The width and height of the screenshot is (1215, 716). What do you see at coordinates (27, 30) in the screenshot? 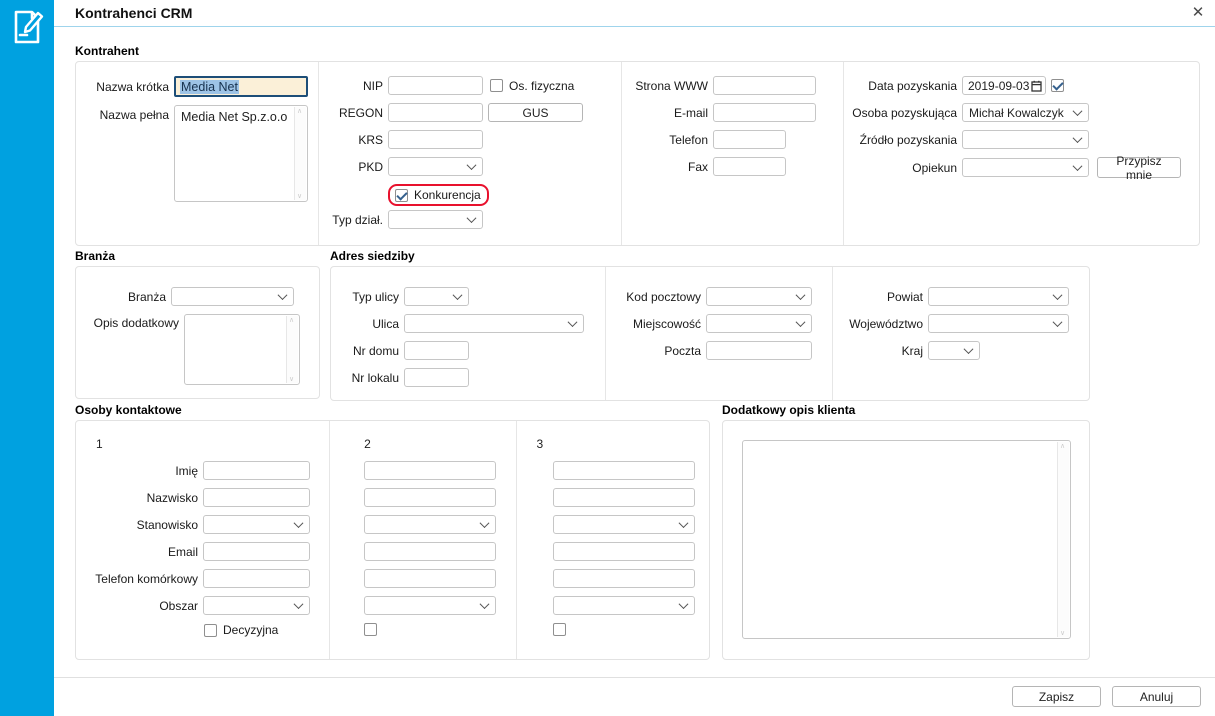
I see `edit-note-icon` at bounding box center [27, 30].